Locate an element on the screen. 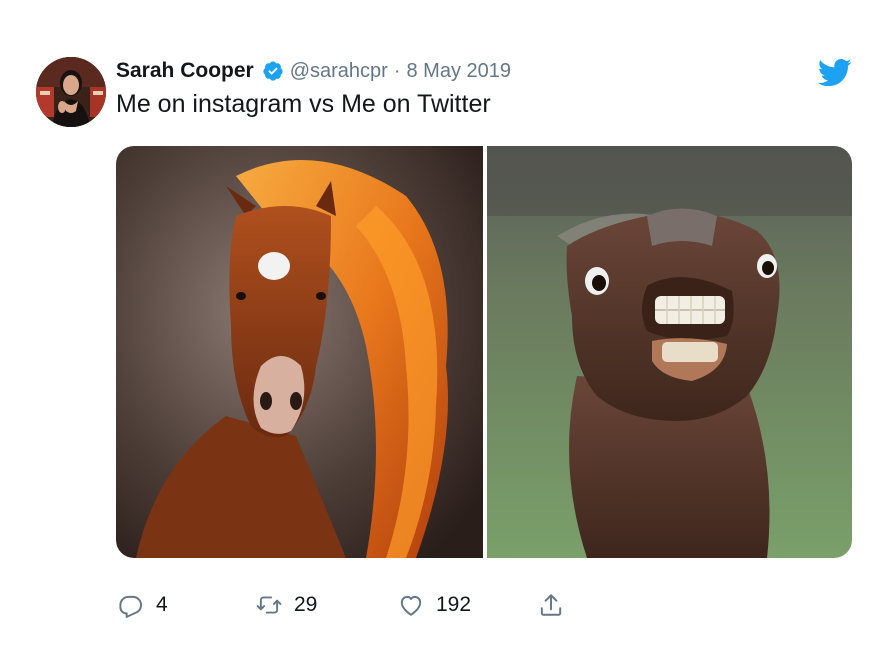 The image size is (890, 660). tweet-header: Sarah Cooper @sarahcpr · 8 May 2019 is located at coordinates (313, 71).